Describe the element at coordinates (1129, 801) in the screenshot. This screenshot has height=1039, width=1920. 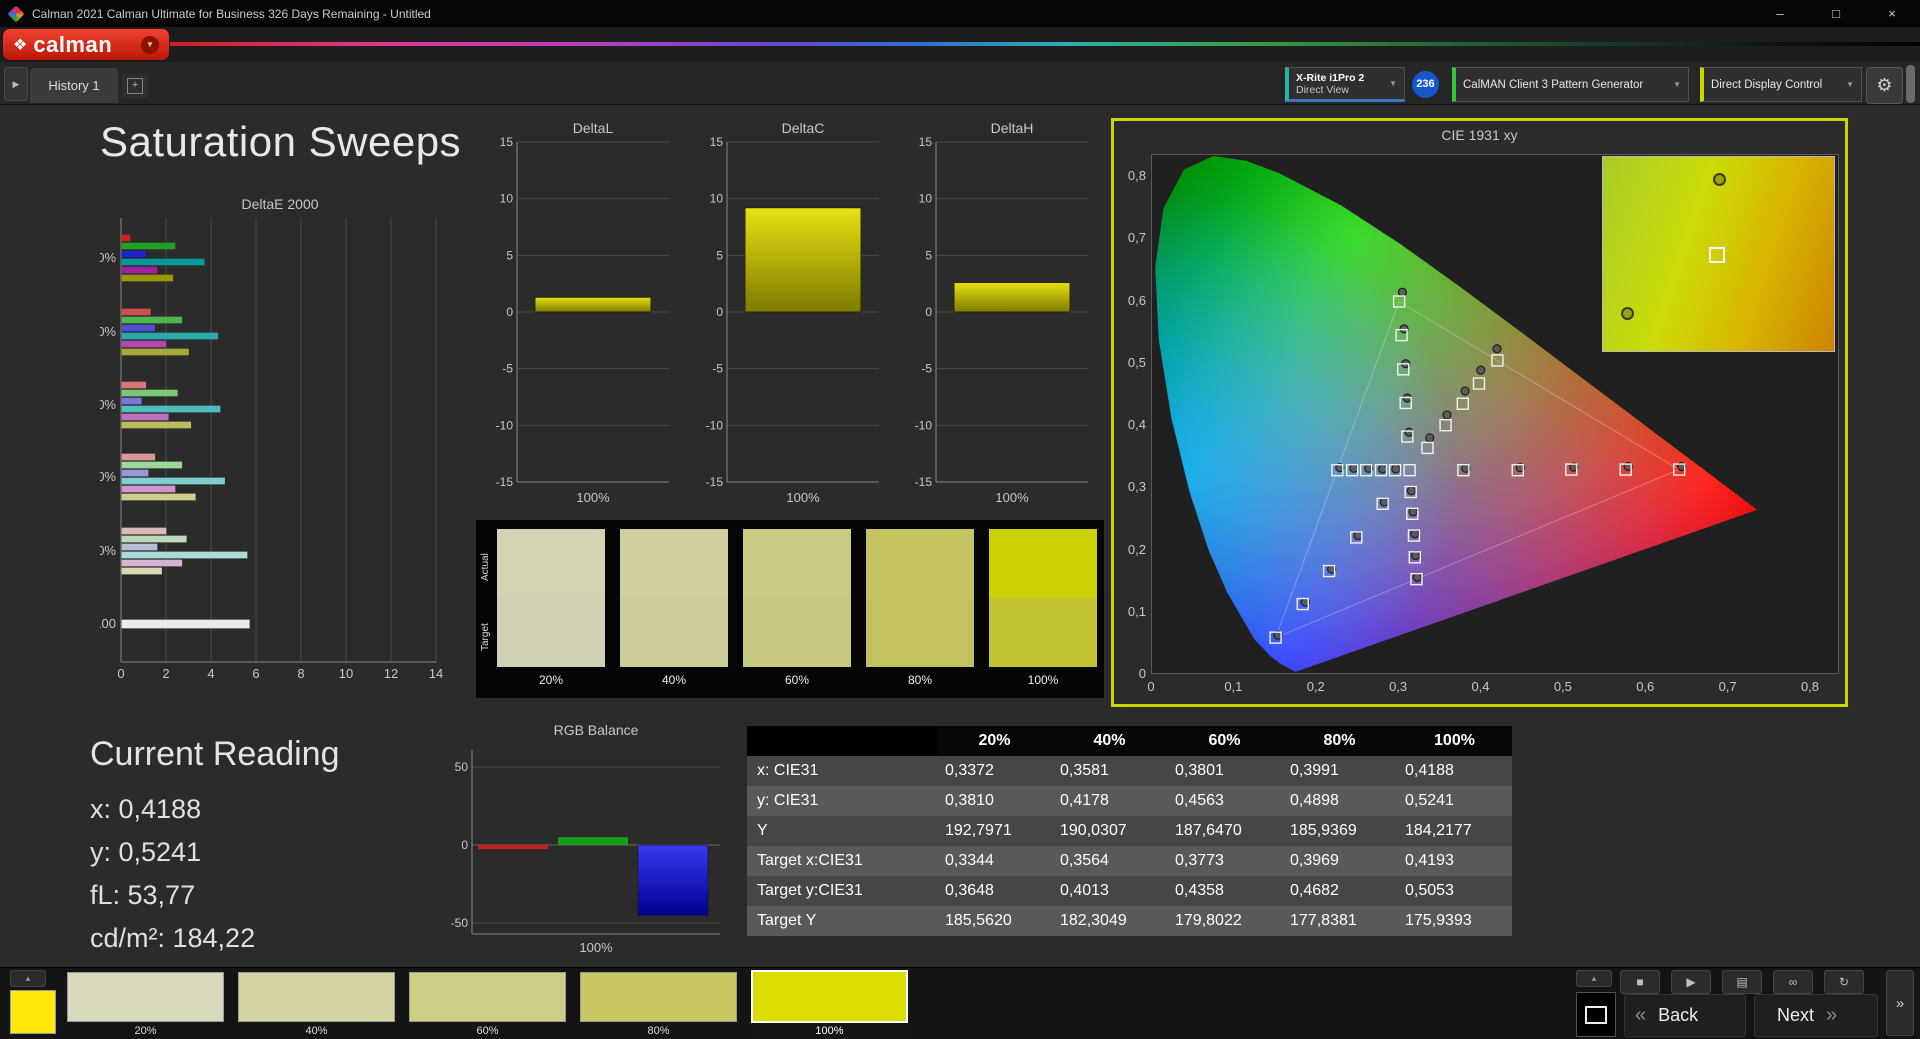
I see `table-row: y: CIE31 0,3810 0,4178 0,4563 0,4898 0,5241` at that location.